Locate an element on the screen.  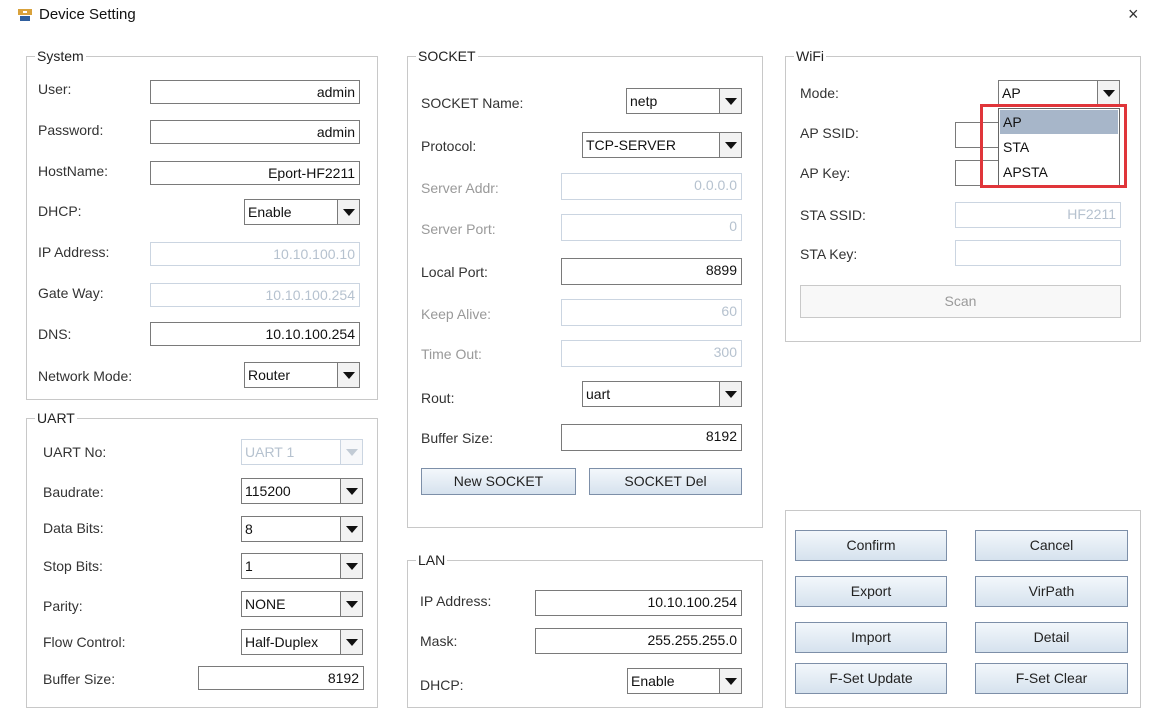
gateway-field: 10.10.100.254 is located at coordinates (255, 295).